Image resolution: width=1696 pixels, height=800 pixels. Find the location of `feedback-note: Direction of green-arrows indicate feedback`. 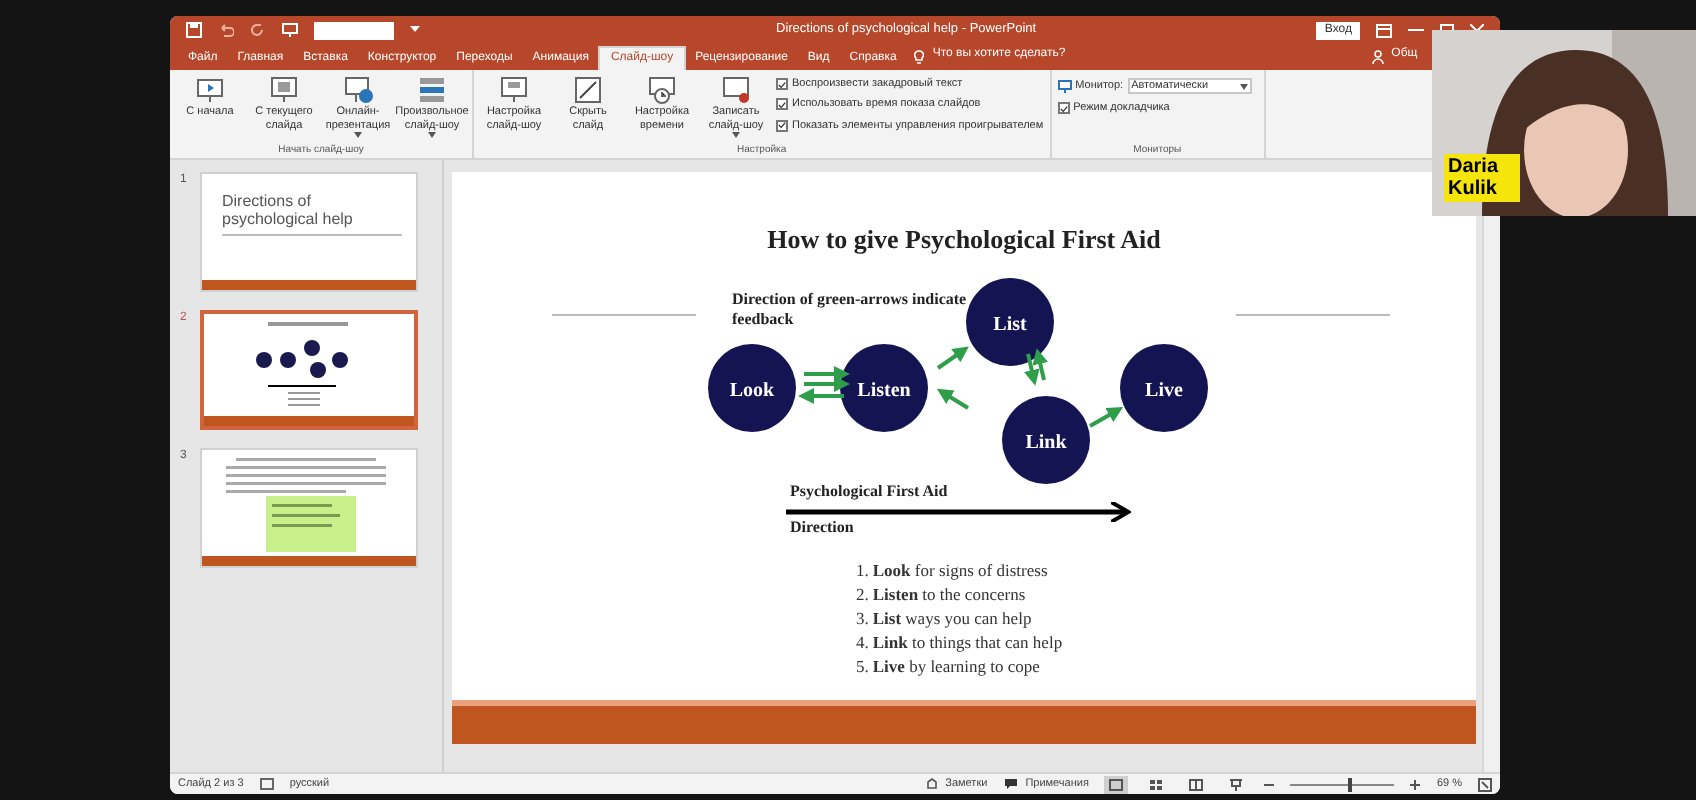

feedback-note: Direction of green-arrows indicate feedback is located at coordinates (850, 310).